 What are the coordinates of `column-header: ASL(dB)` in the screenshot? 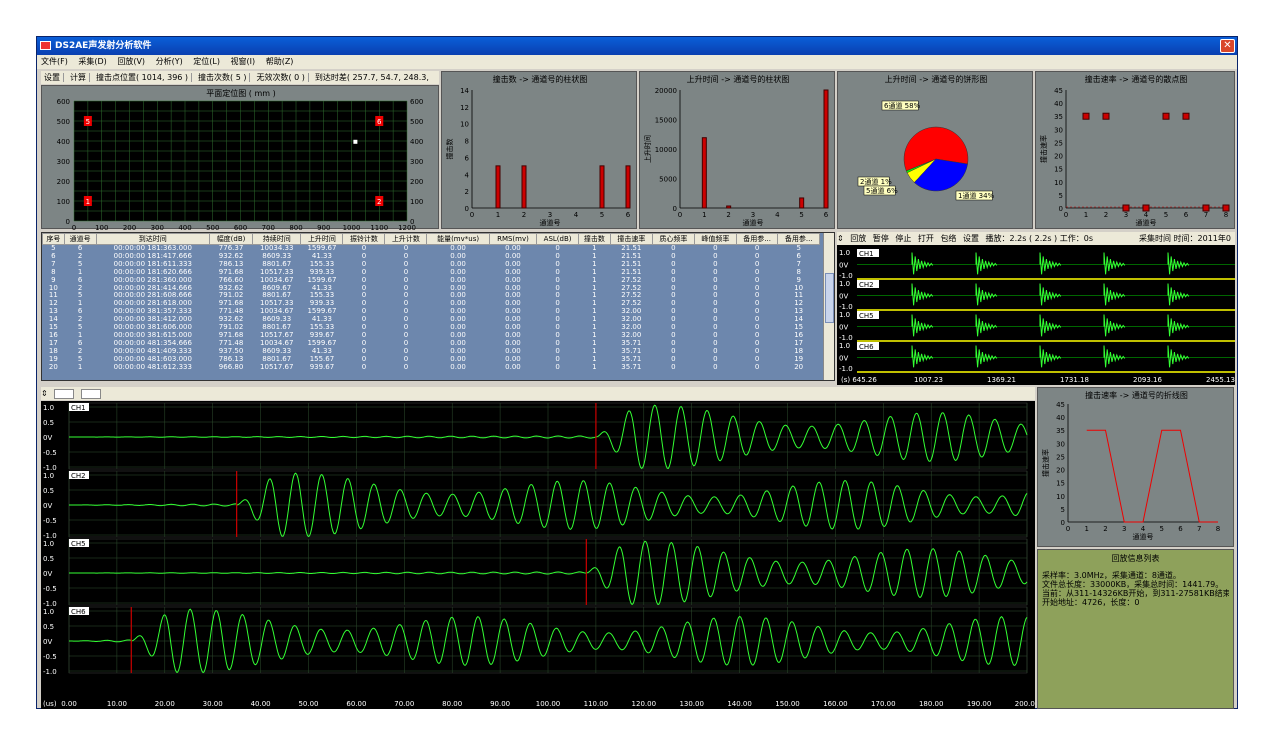 It's located at (557, 239).